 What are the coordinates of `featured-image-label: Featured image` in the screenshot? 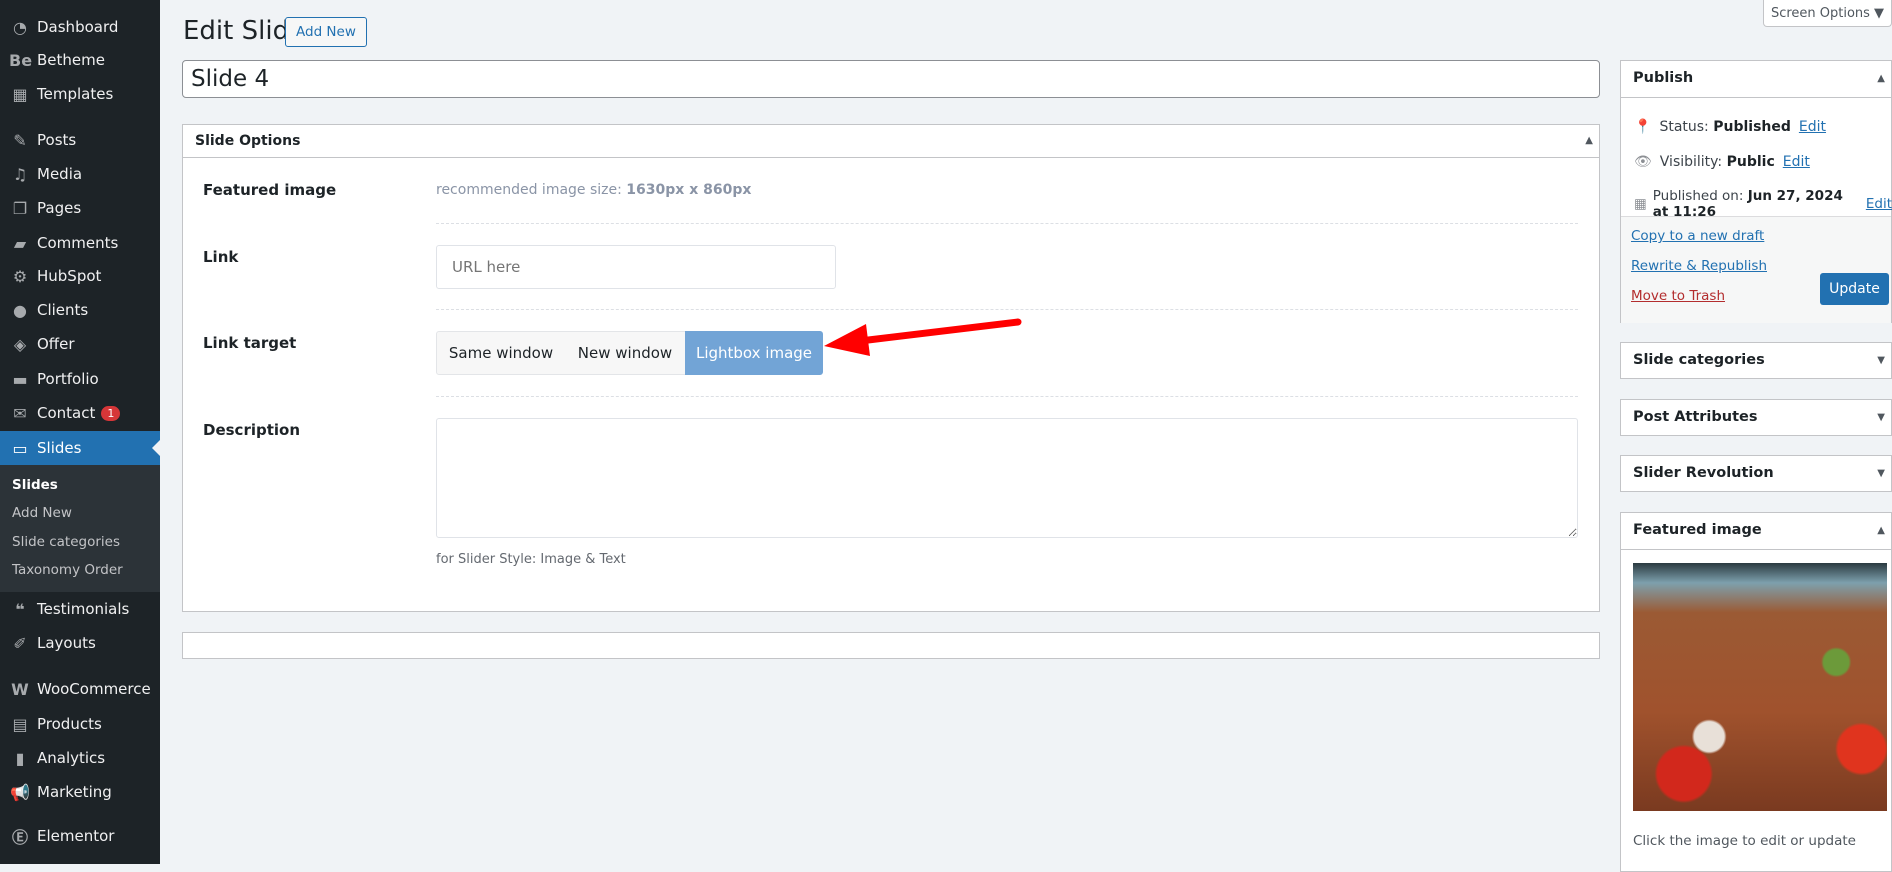 It's located at (270, 190).